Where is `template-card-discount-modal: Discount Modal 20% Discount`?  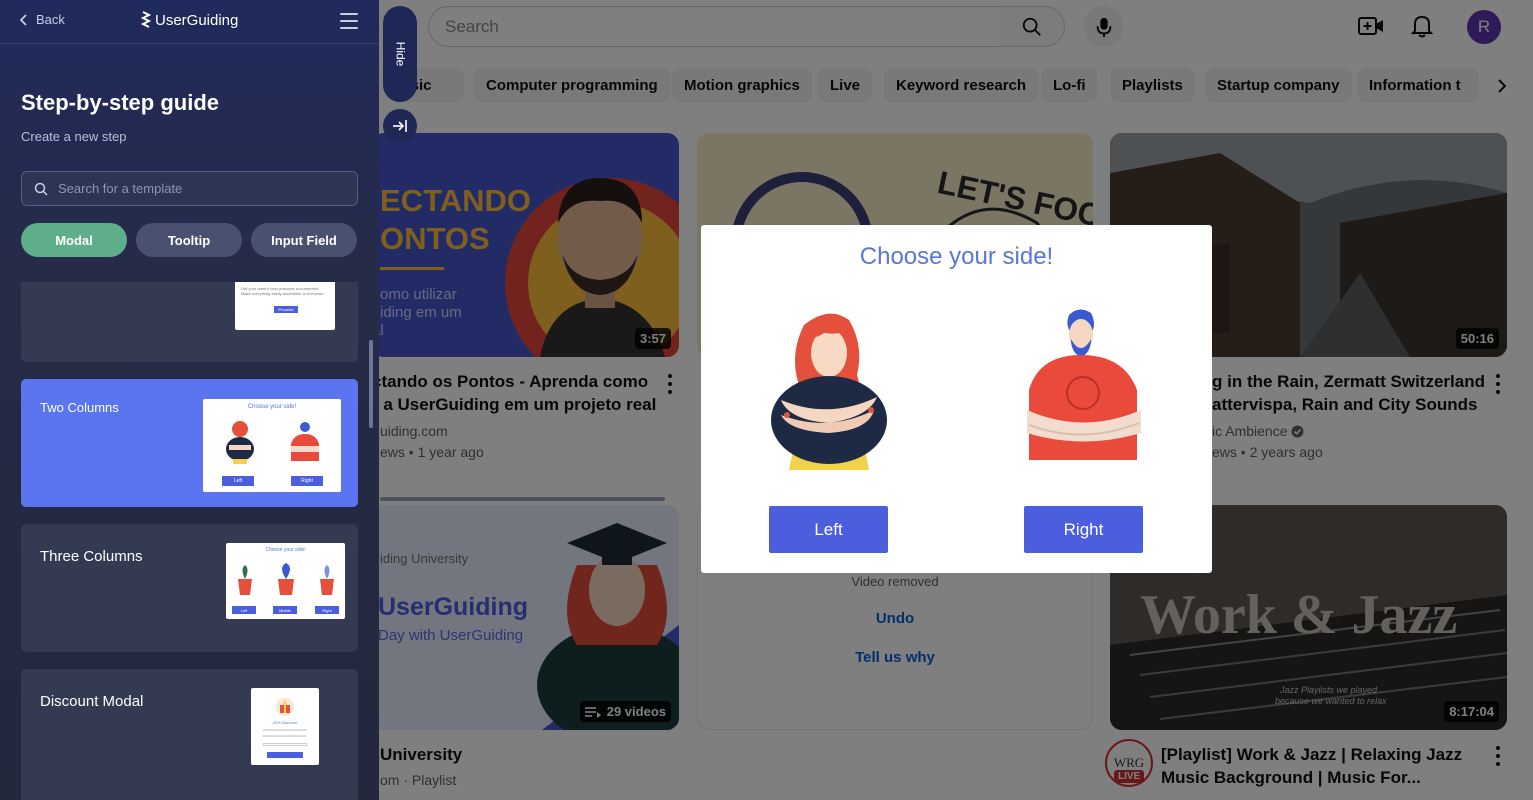
template-card-discount-modal: Discount Modal 20% Discount is located at coordinates (189, 734).